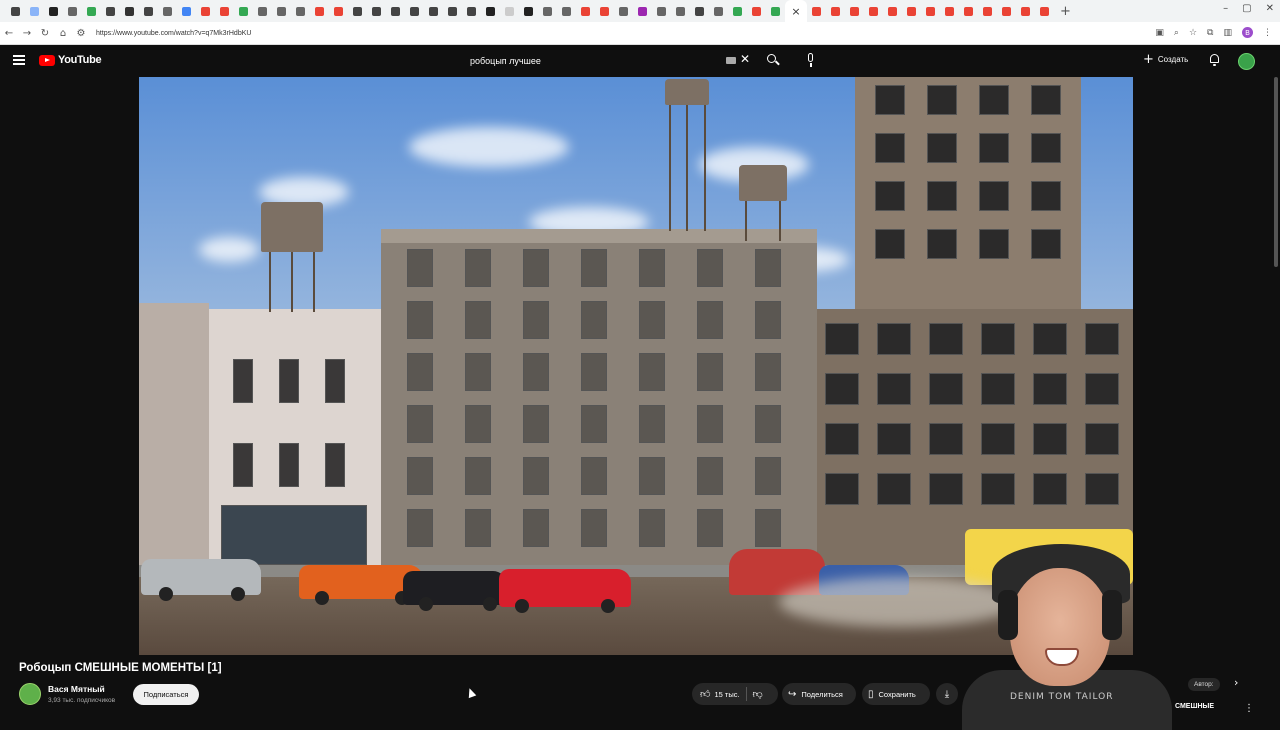 This screenshot has height=730, width=1280. What do you see at coordinates (745, 59) in the screenshot?
I see `clear-search-icon: ✕` at bounding box center [745, 59].